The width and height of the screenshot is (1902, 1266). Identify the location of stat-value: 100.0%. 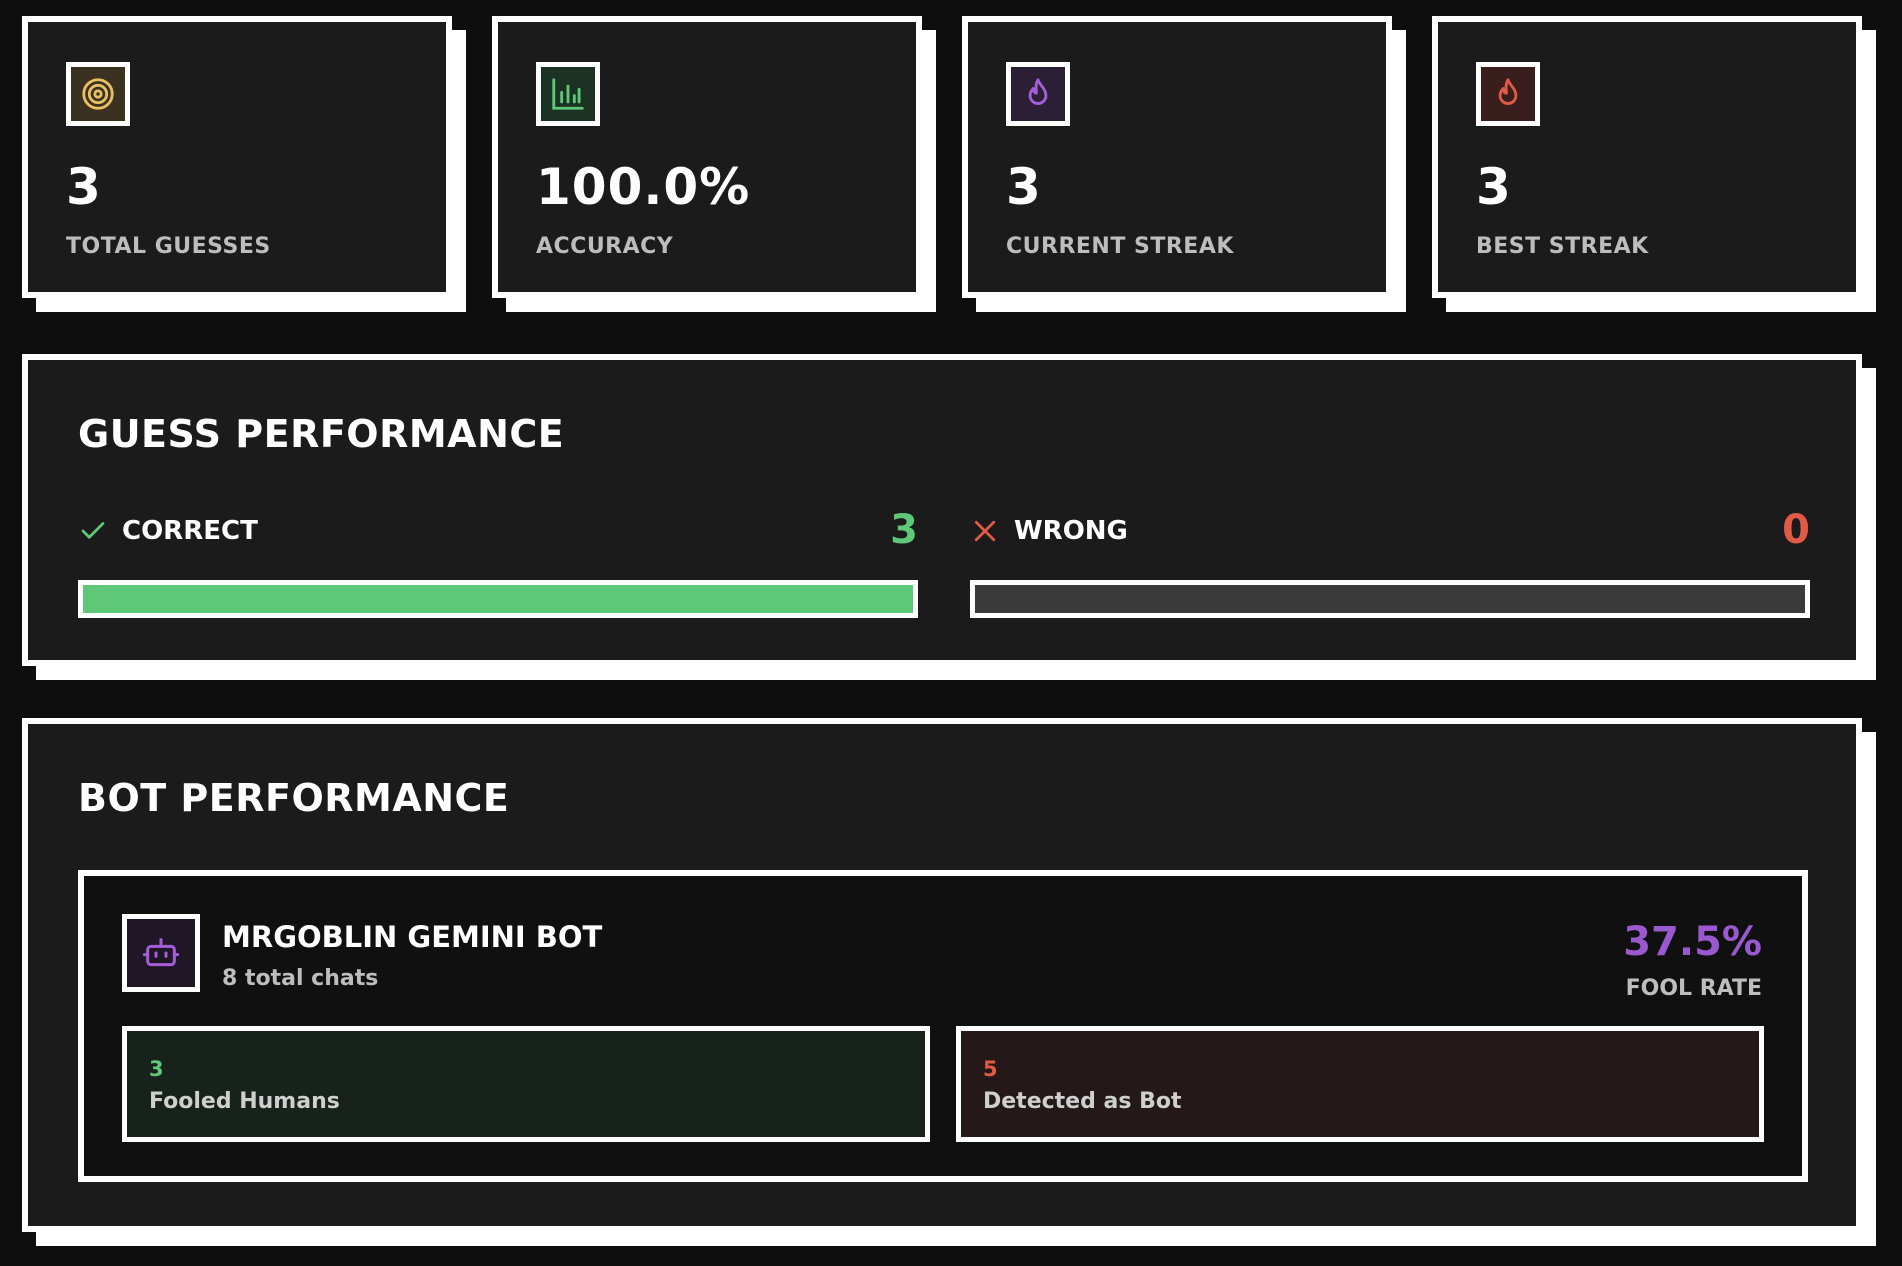
(643, 187).